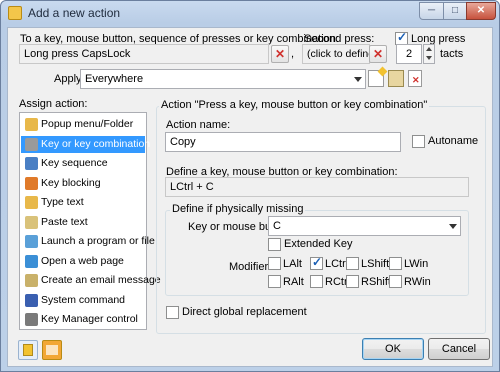 Image resolution: width=500 pixels, height=372 pixels. I want to click on clear-first-press-button: ✕, so click(280, 54).